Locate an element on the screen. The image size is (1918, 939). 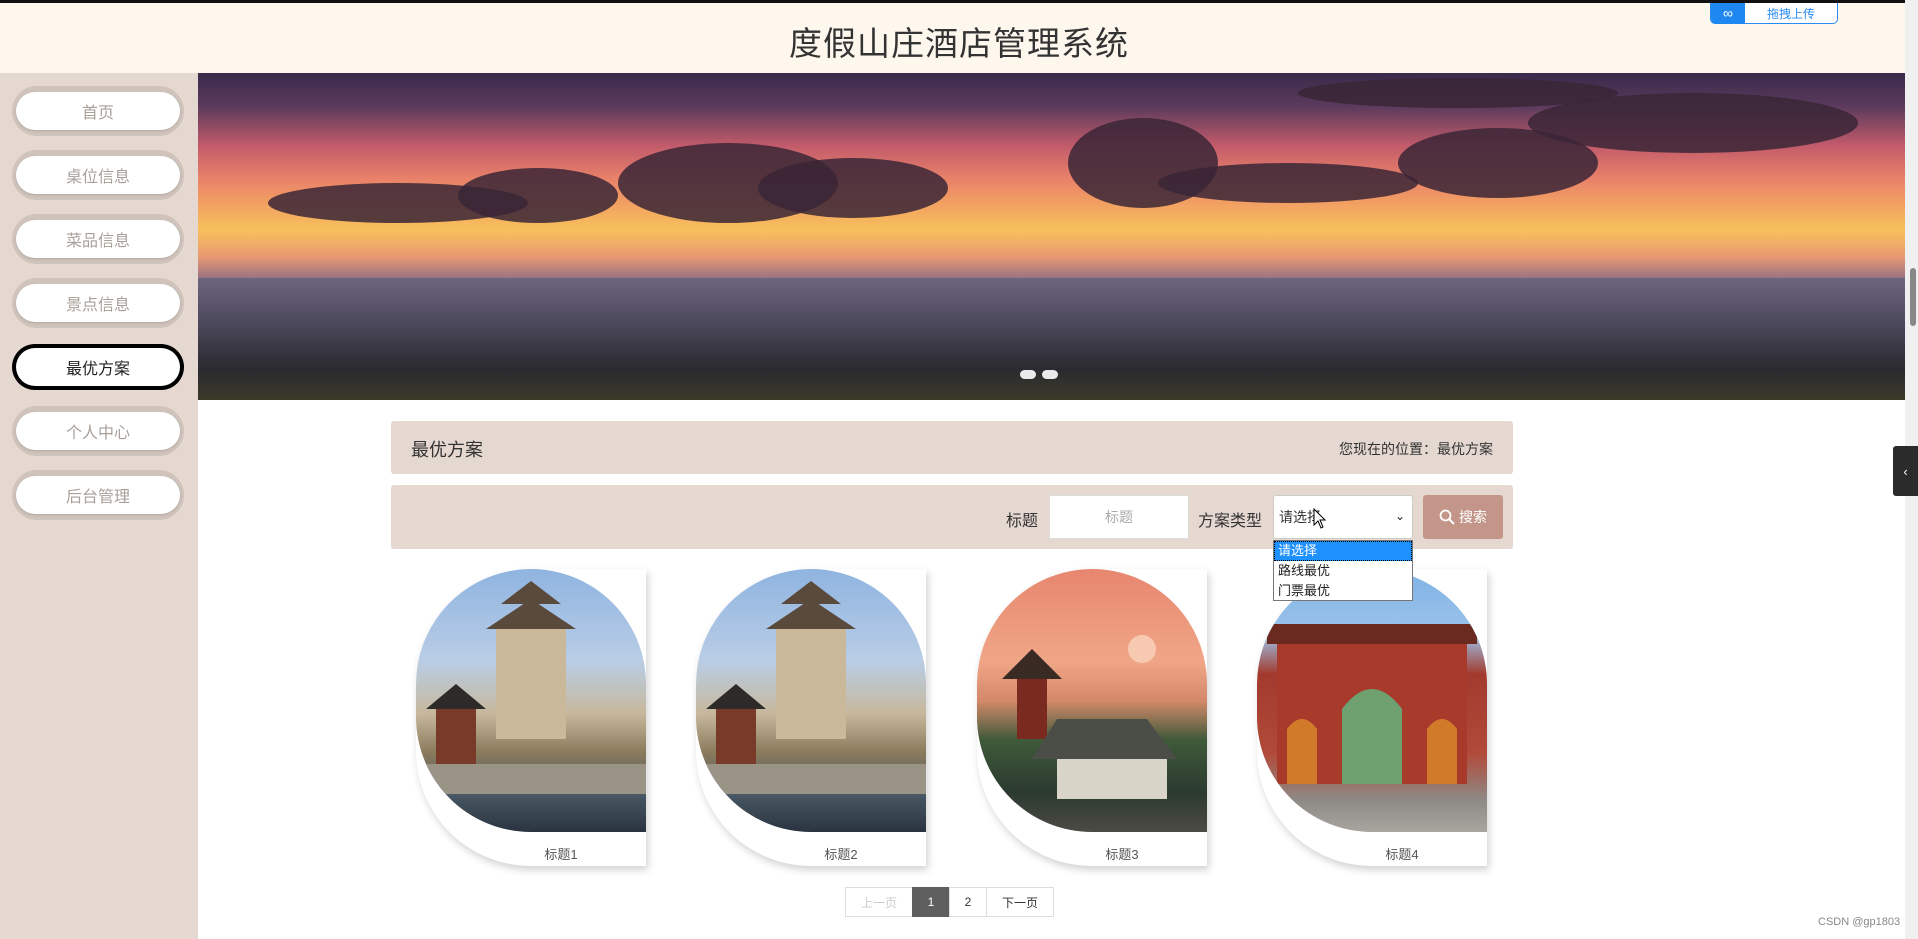
next-page-button: 下一页 is located at coordinates (1020, 902).